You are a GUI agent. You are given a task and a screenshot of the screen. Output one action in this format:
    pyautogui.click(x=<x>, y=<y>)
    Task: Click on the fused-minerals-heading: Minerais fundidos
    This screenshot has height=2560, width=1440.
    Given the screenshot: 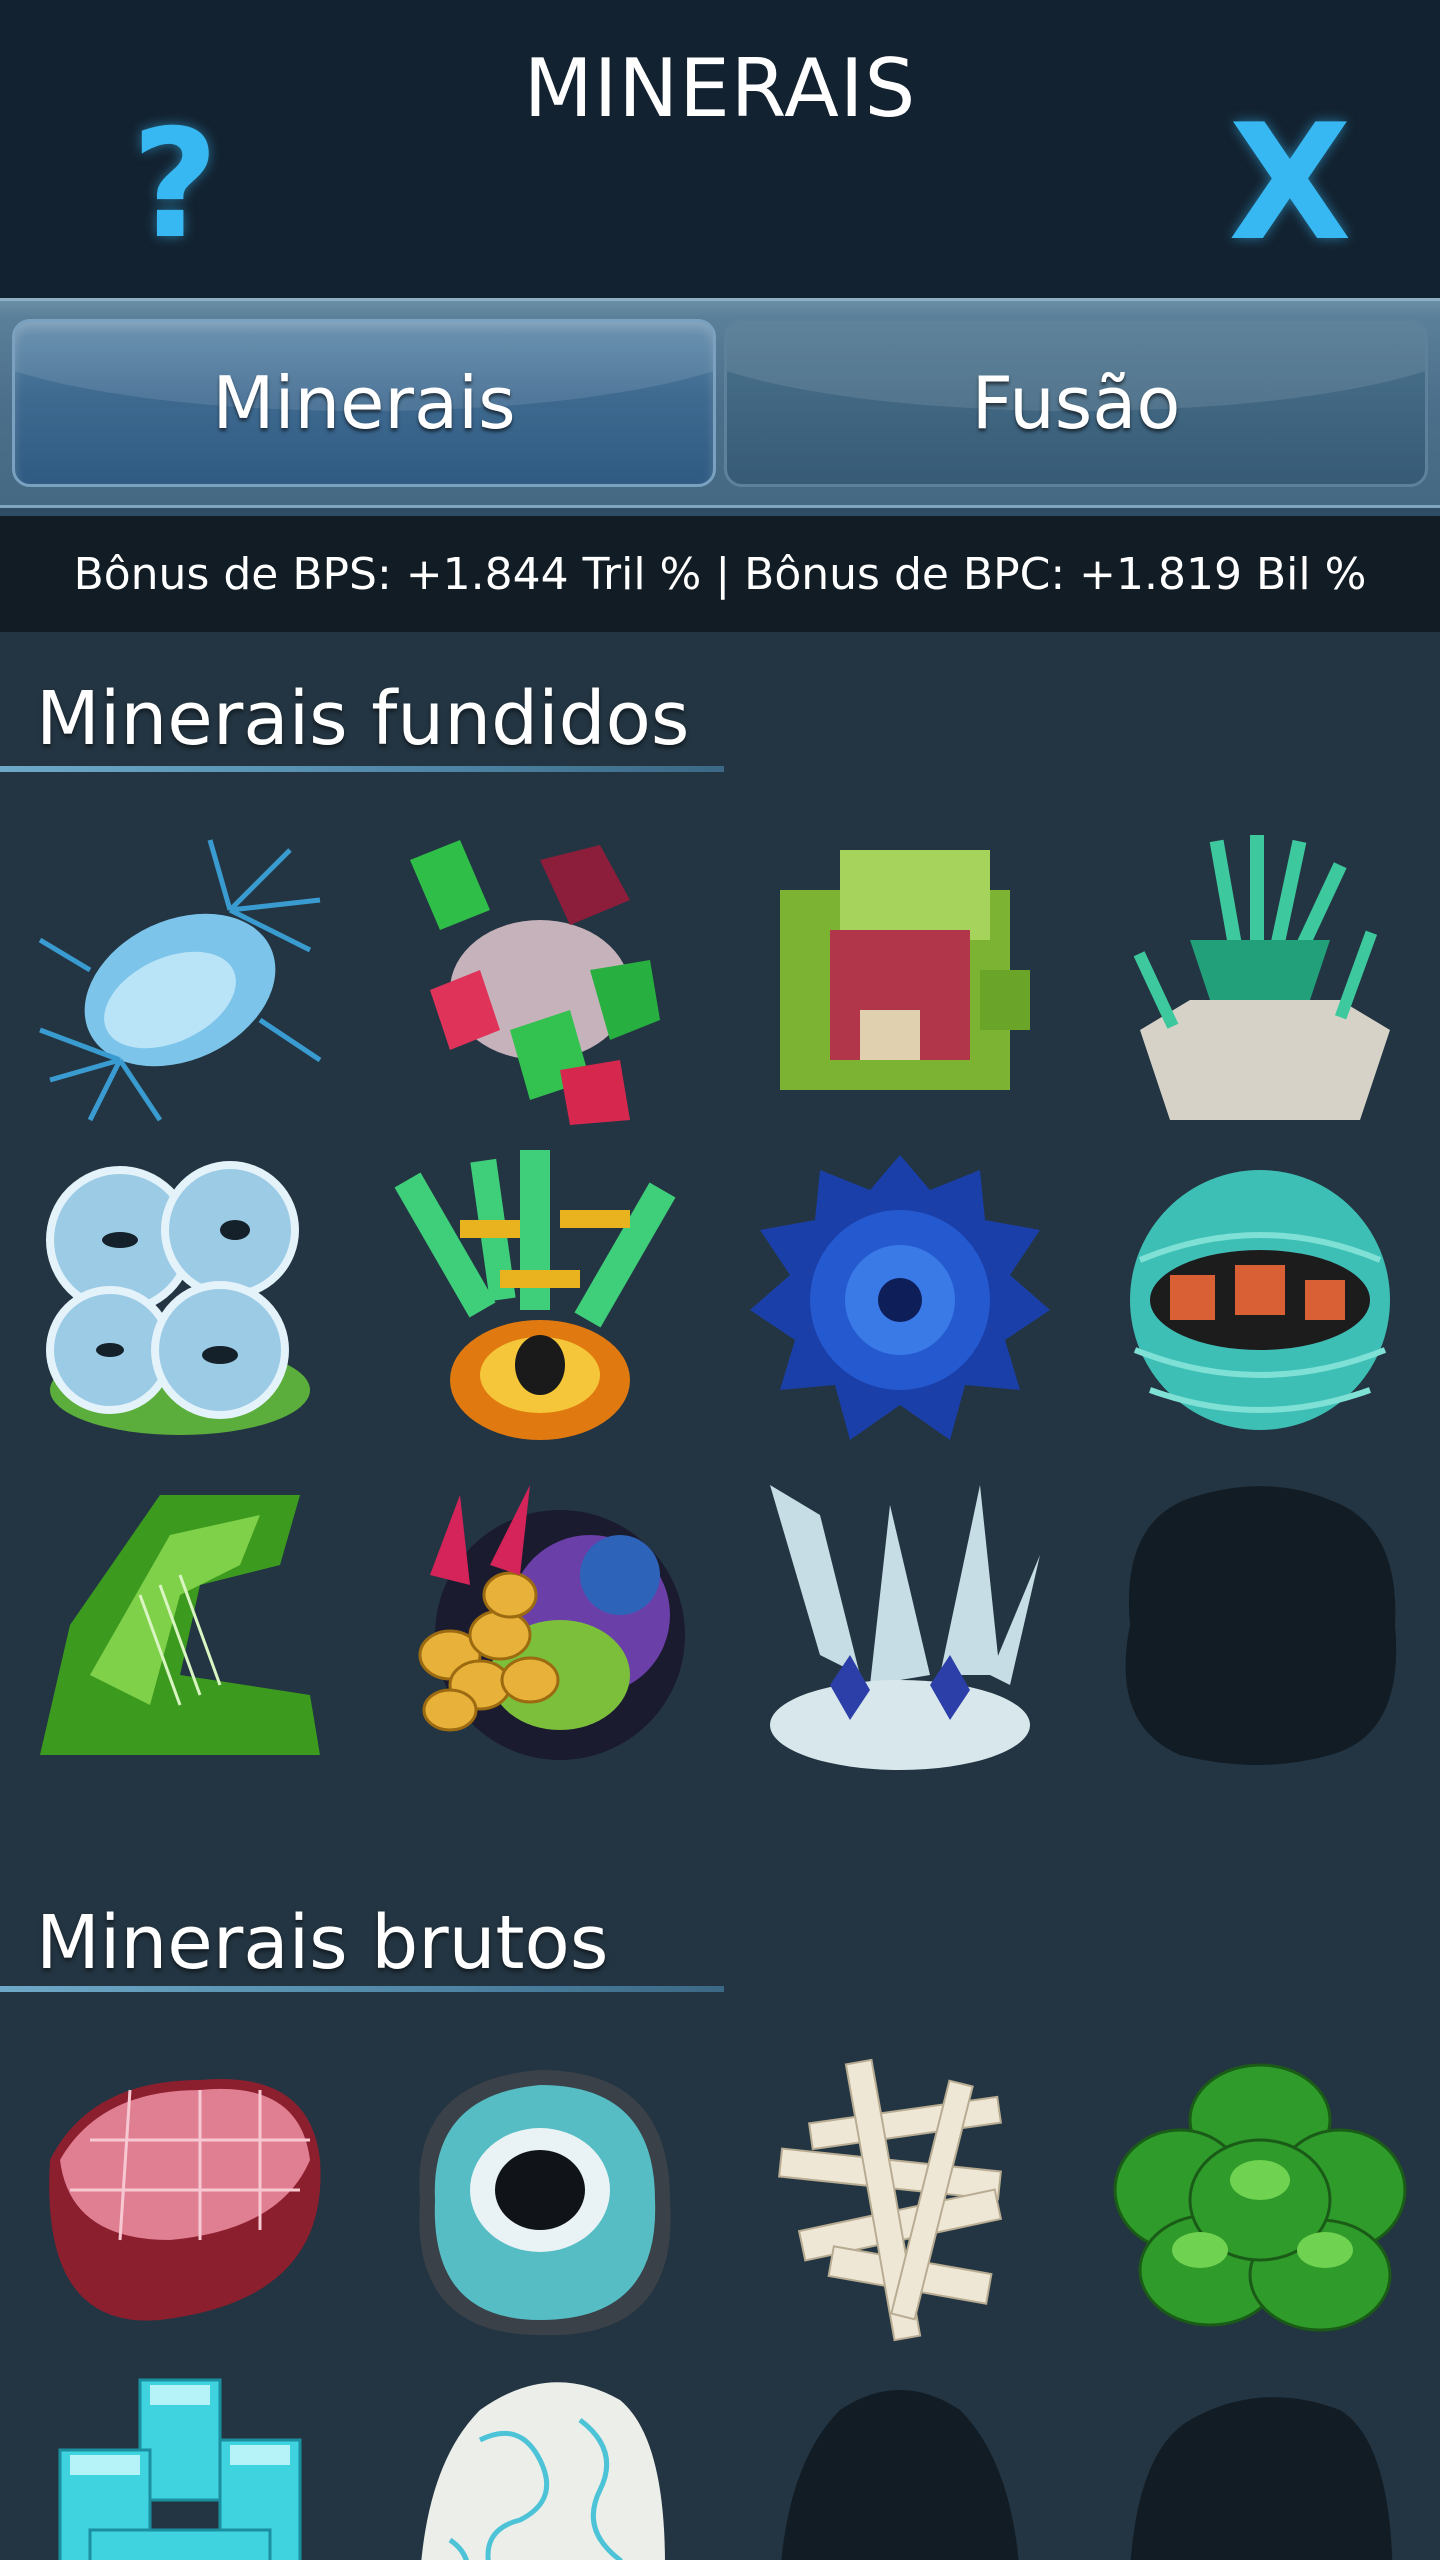 What is the action you would take?
    pyautogui.click(x=363, y=719)
    